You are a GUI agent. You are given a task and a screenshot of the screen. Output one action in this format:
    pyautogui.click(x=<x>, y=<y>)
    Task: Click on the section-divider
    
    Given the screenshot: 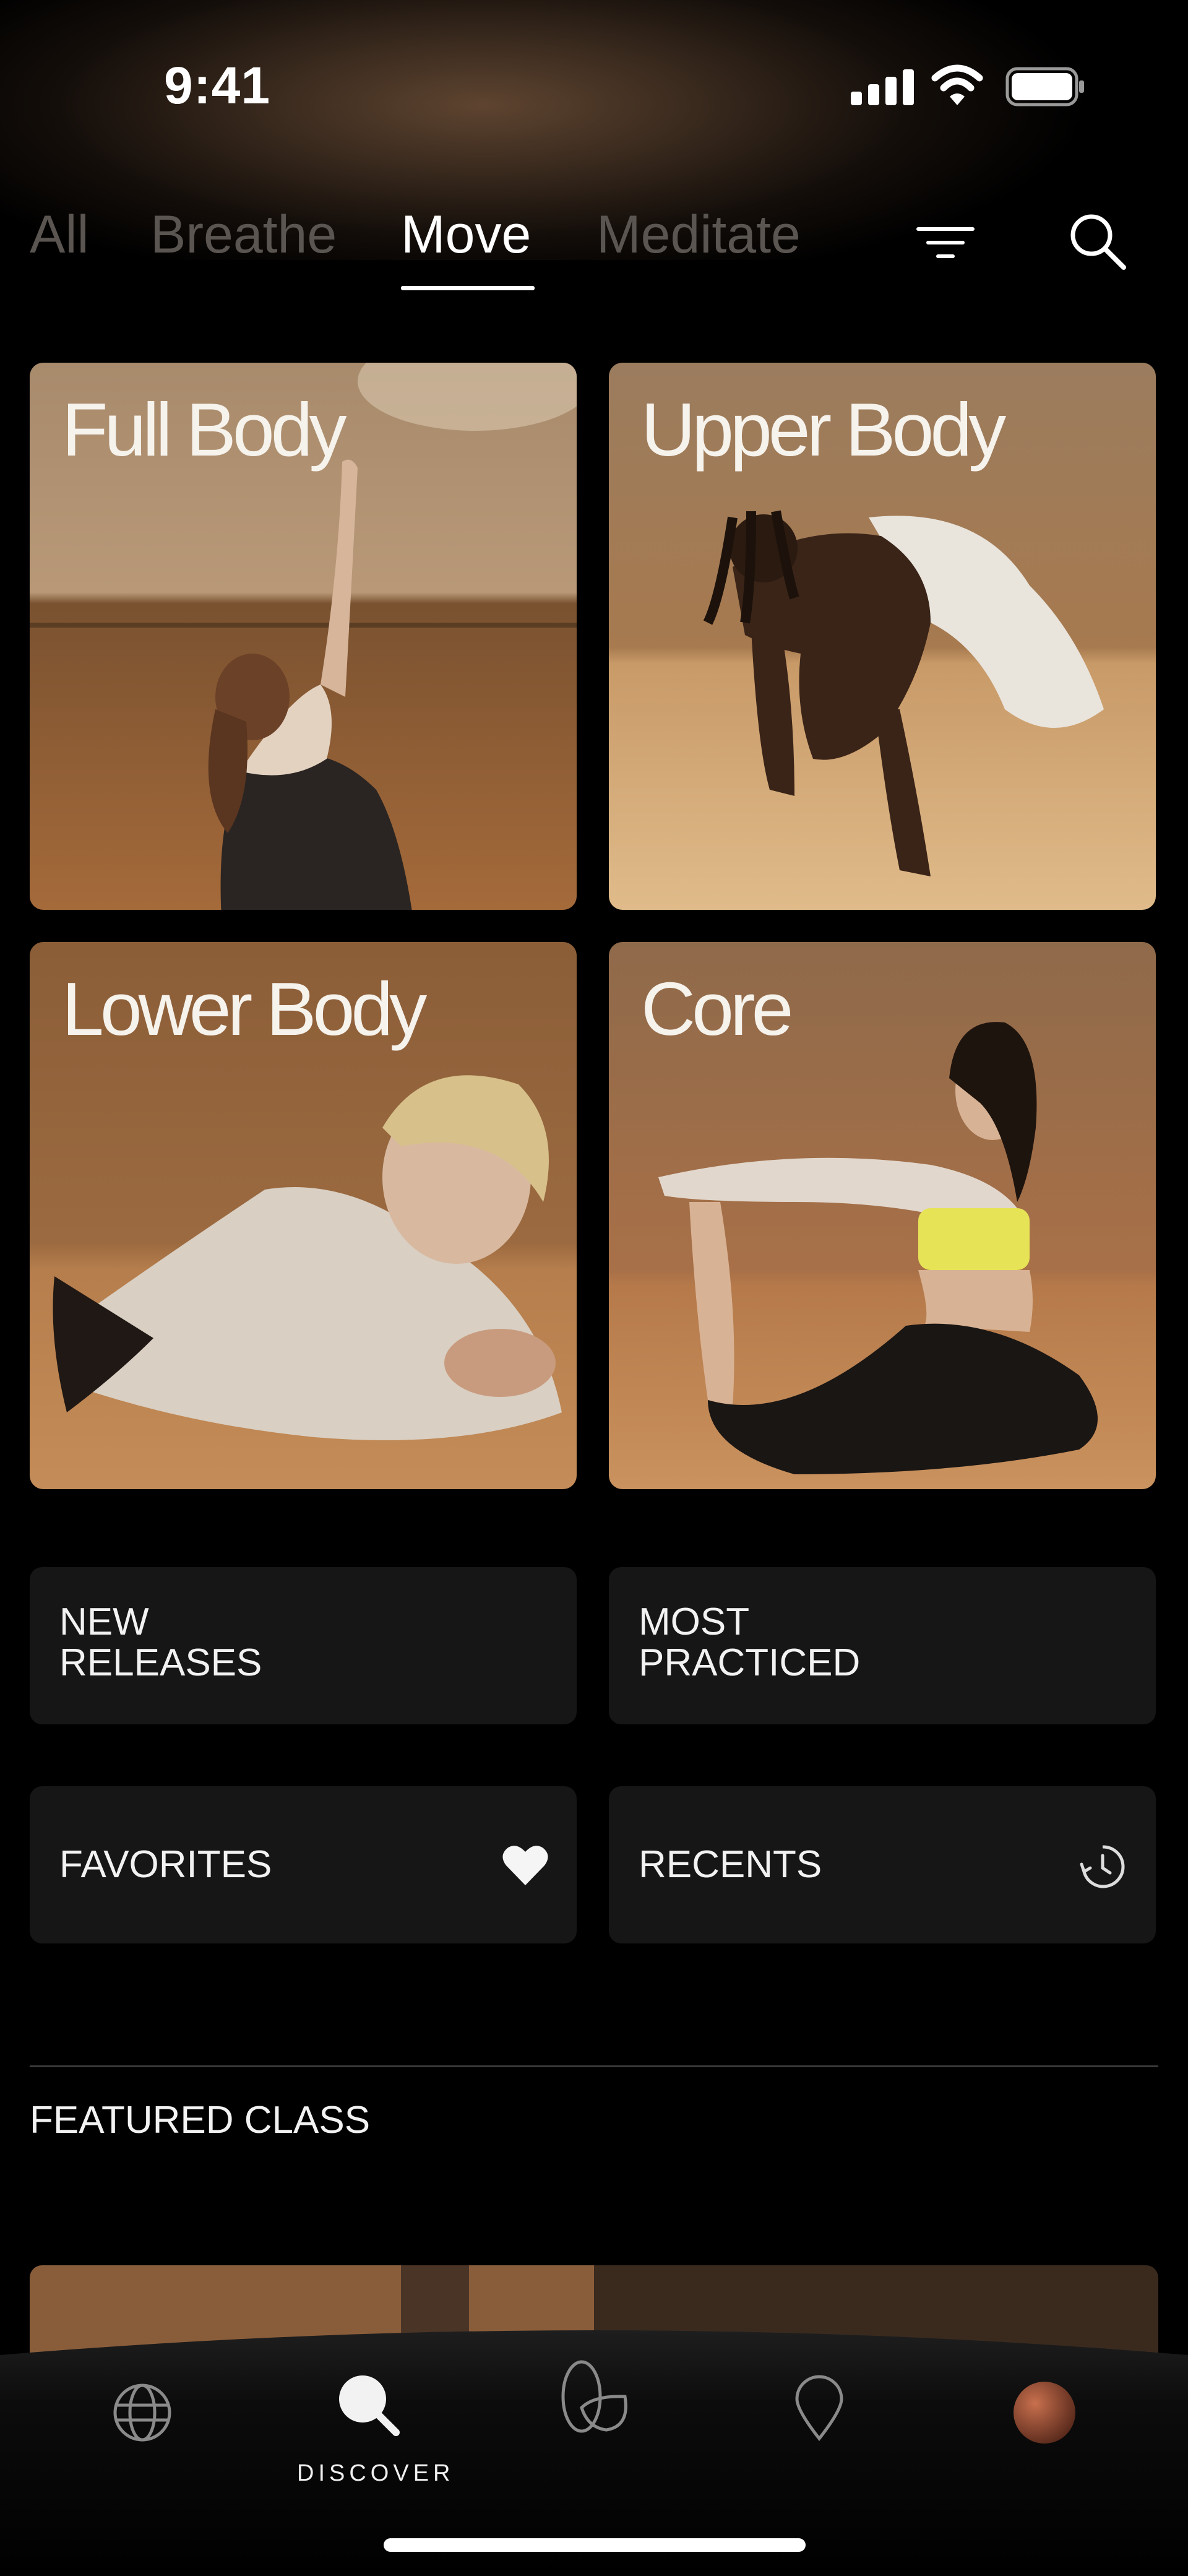 What is the action you would take?
    pyautogui.click(x=594, y=2066)
    